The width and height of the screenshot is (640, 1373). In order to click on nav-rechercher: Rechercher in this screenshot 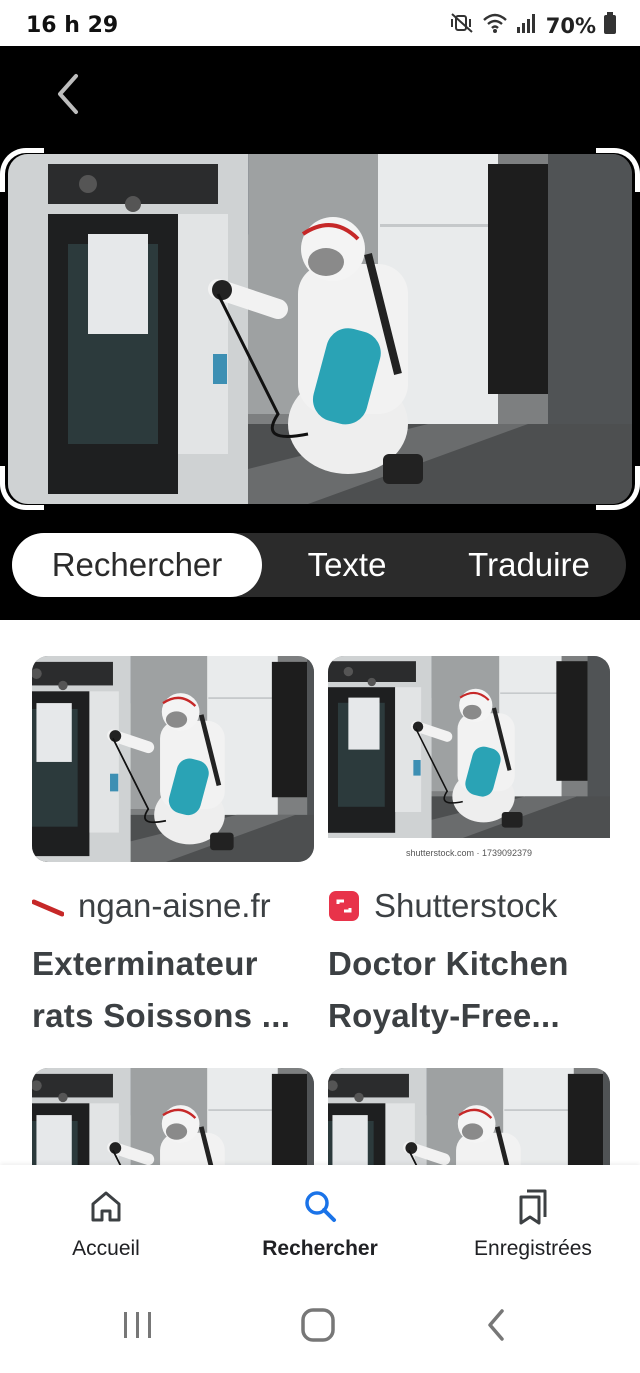, I will do `click(320, 1223)`.